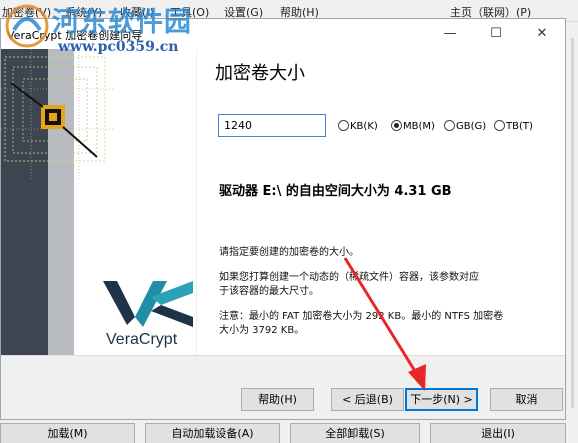 This screenshot has width=578, height=443. What do you see at coordinates (283, 355) in the screenshot?
I see `button-separator` at bounding box center [283, 355].